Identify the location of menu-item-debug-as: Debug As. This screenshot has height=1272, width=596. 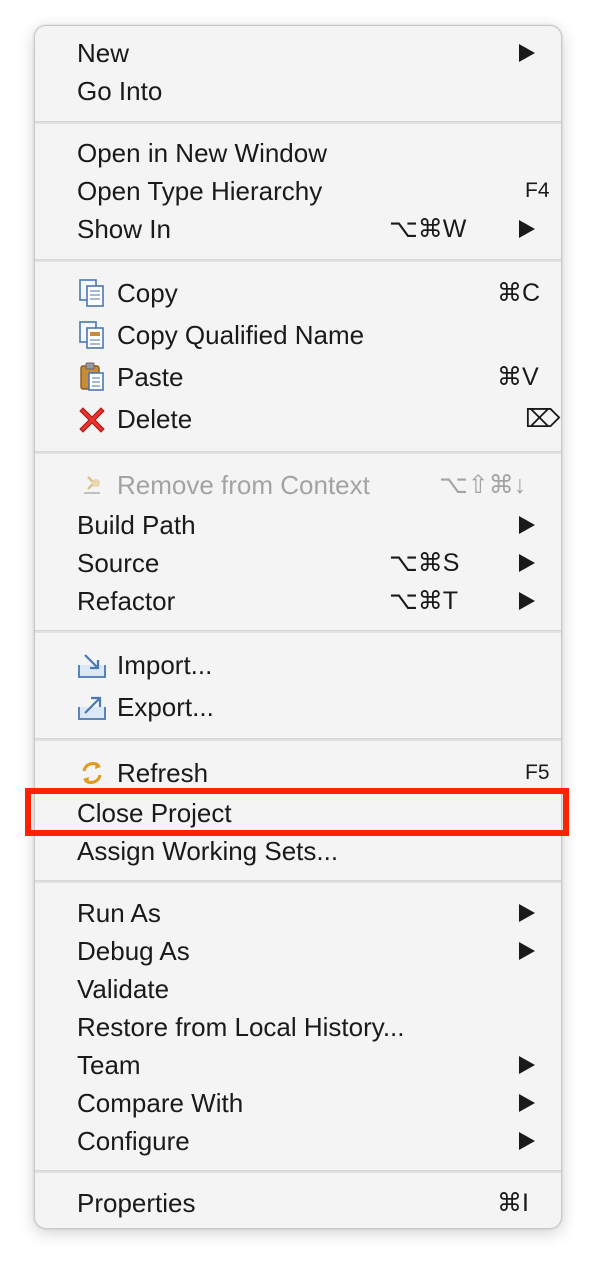
(298, 951).